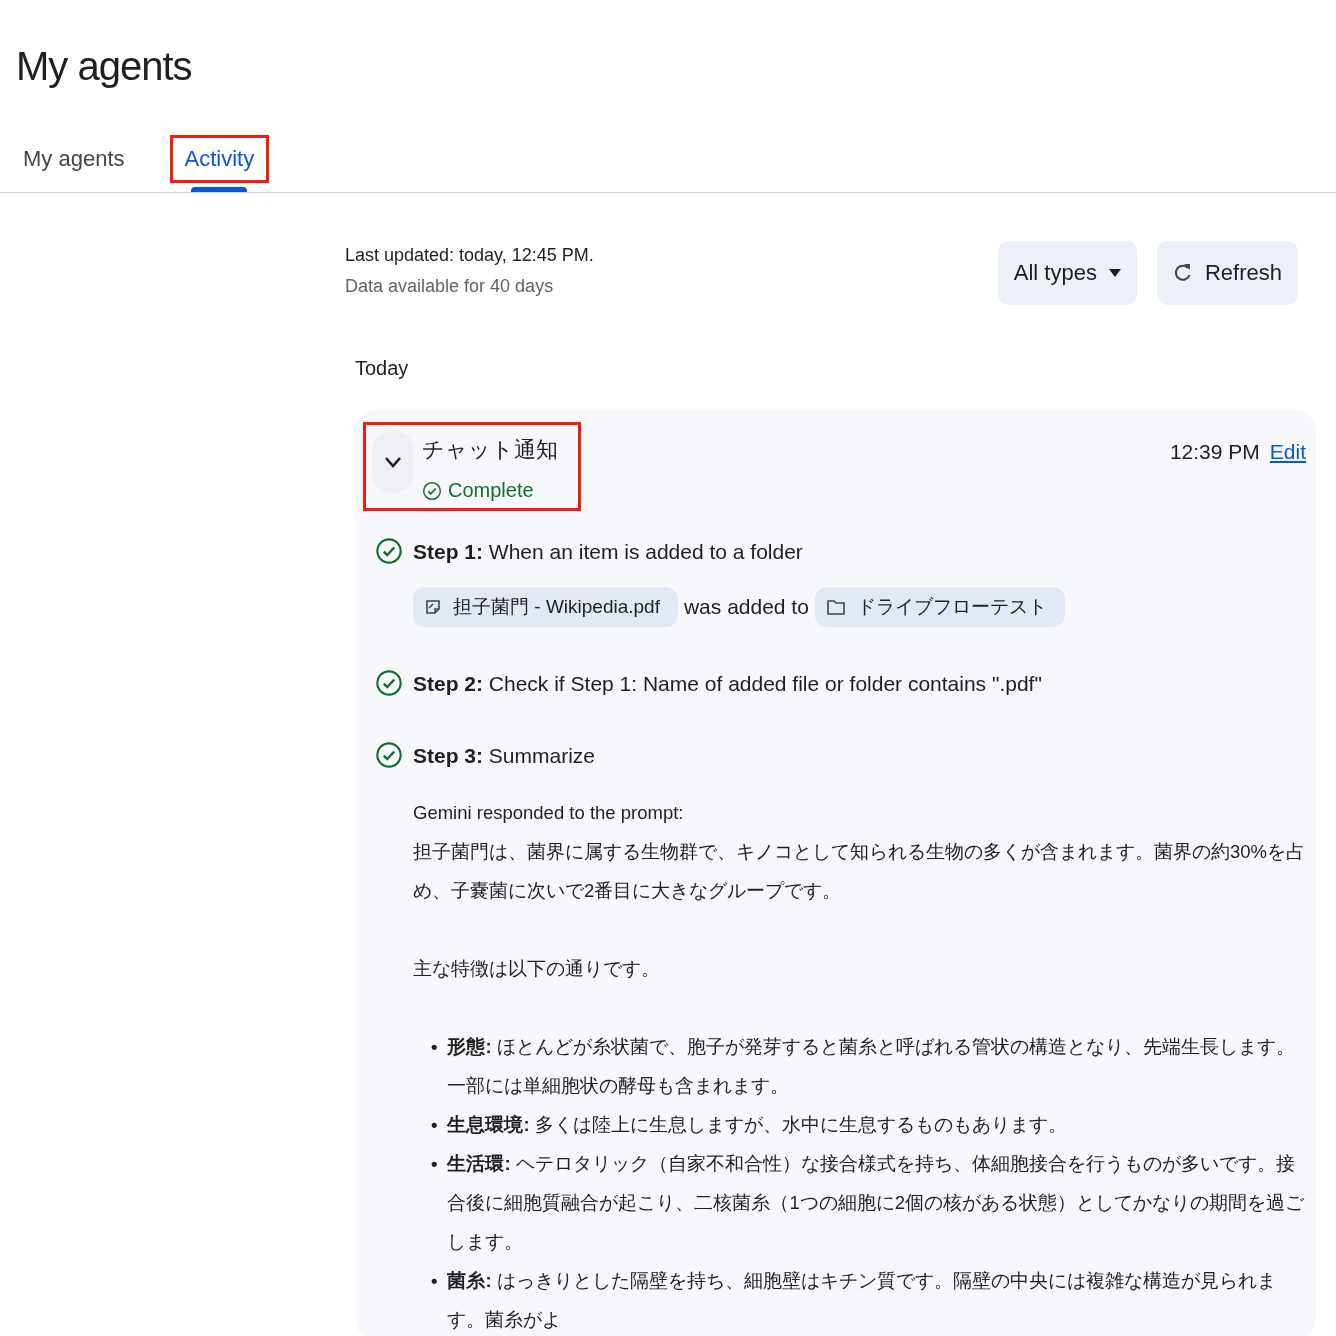 The image size is (1336, 1336). What do you see at coordinates (537, 969) in the screenshot?
I see `response-paragraph: 主な特徴は以下の通りです。` at bounding box center [537, 969].